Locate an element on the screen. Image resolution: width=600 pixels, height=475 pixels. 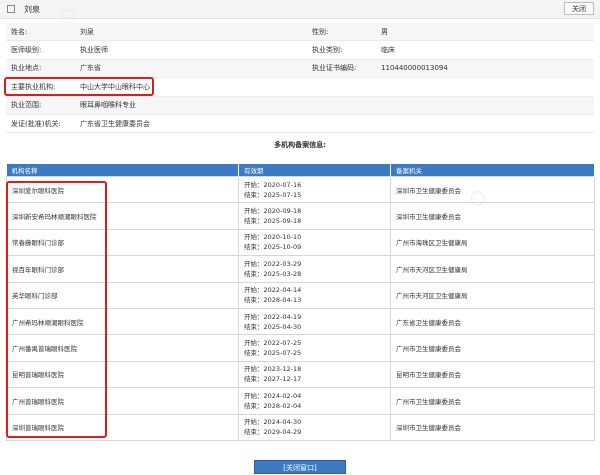
window-icon is located at coordinates (11, 9).